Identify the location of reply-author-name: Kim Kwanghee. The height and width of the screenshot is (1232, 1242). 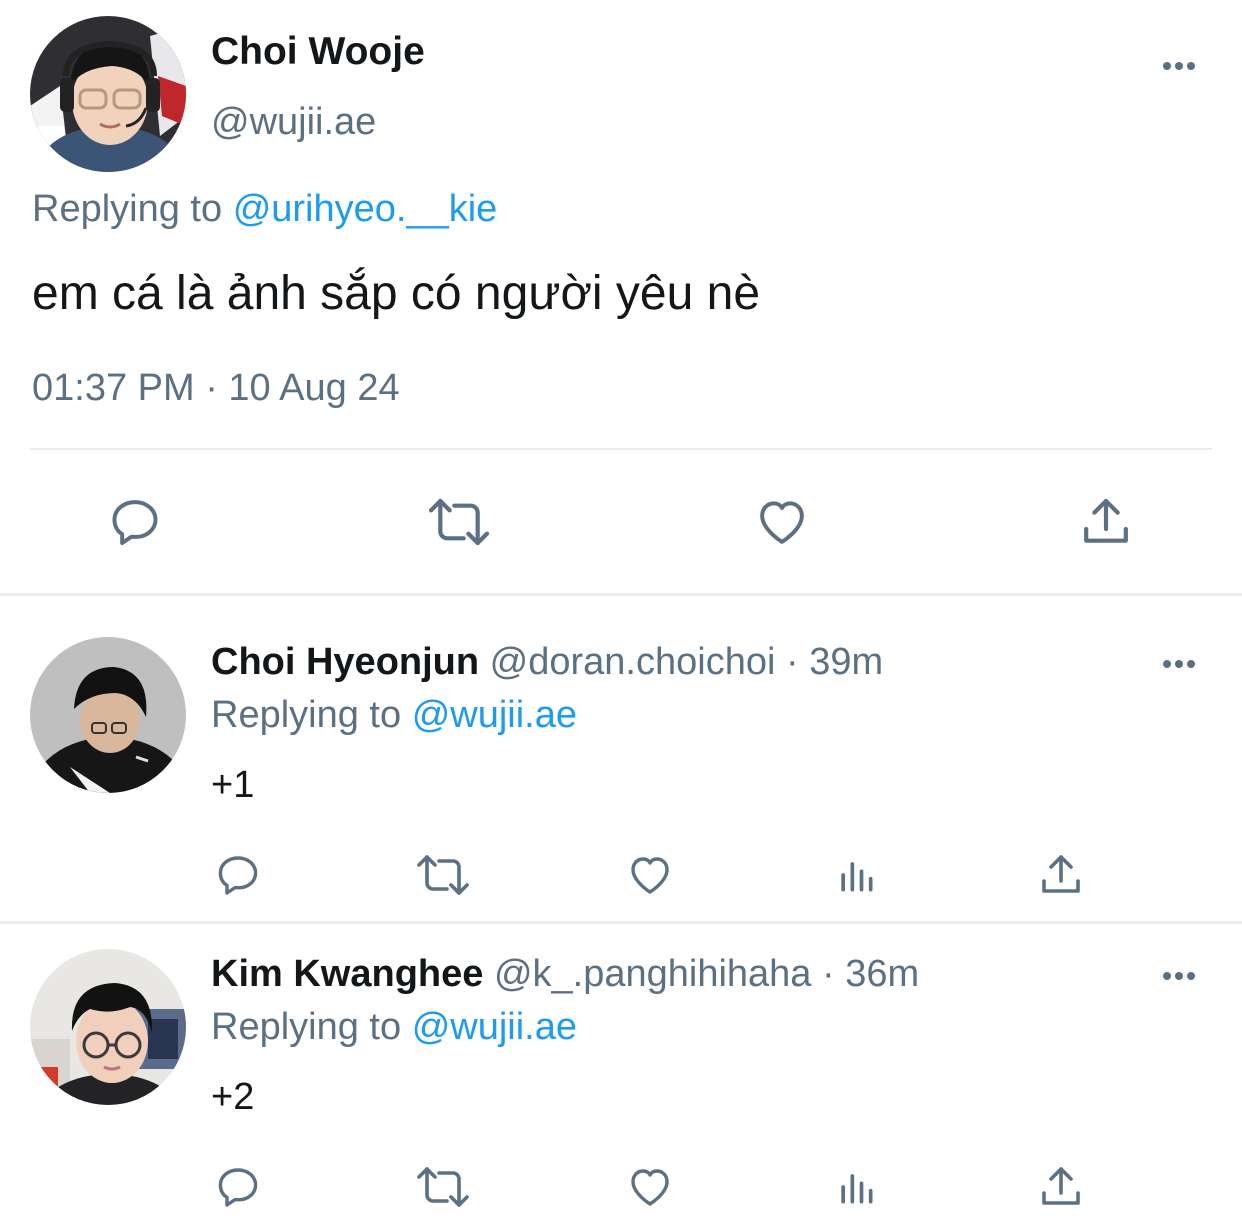
(347, 974).